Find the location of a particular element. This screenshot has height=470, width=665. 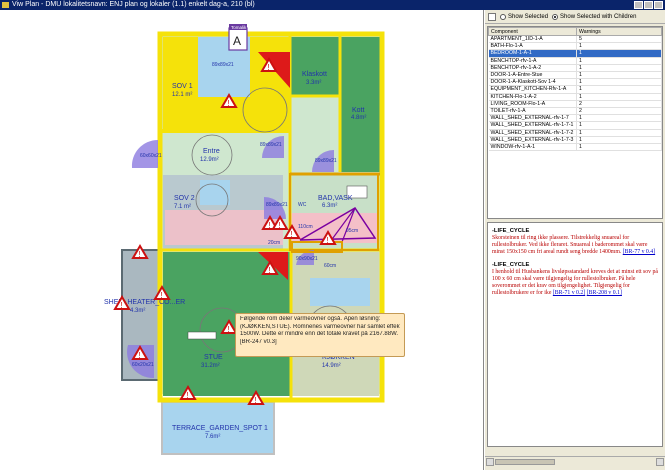

warnings-cell: 5 is located at coordinates (619, 39).